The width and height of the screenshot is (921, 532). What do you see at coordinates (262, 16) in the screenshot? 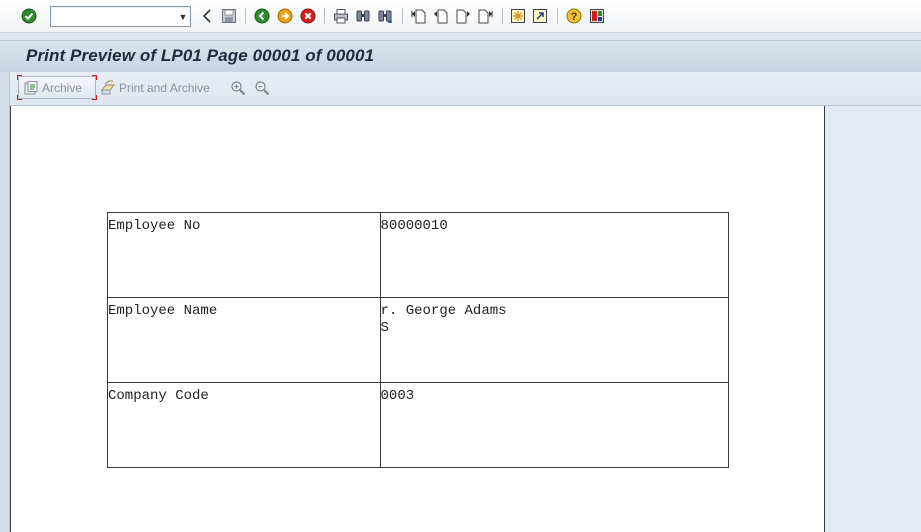
I see `back-icon` at bounding box center [262, 16].